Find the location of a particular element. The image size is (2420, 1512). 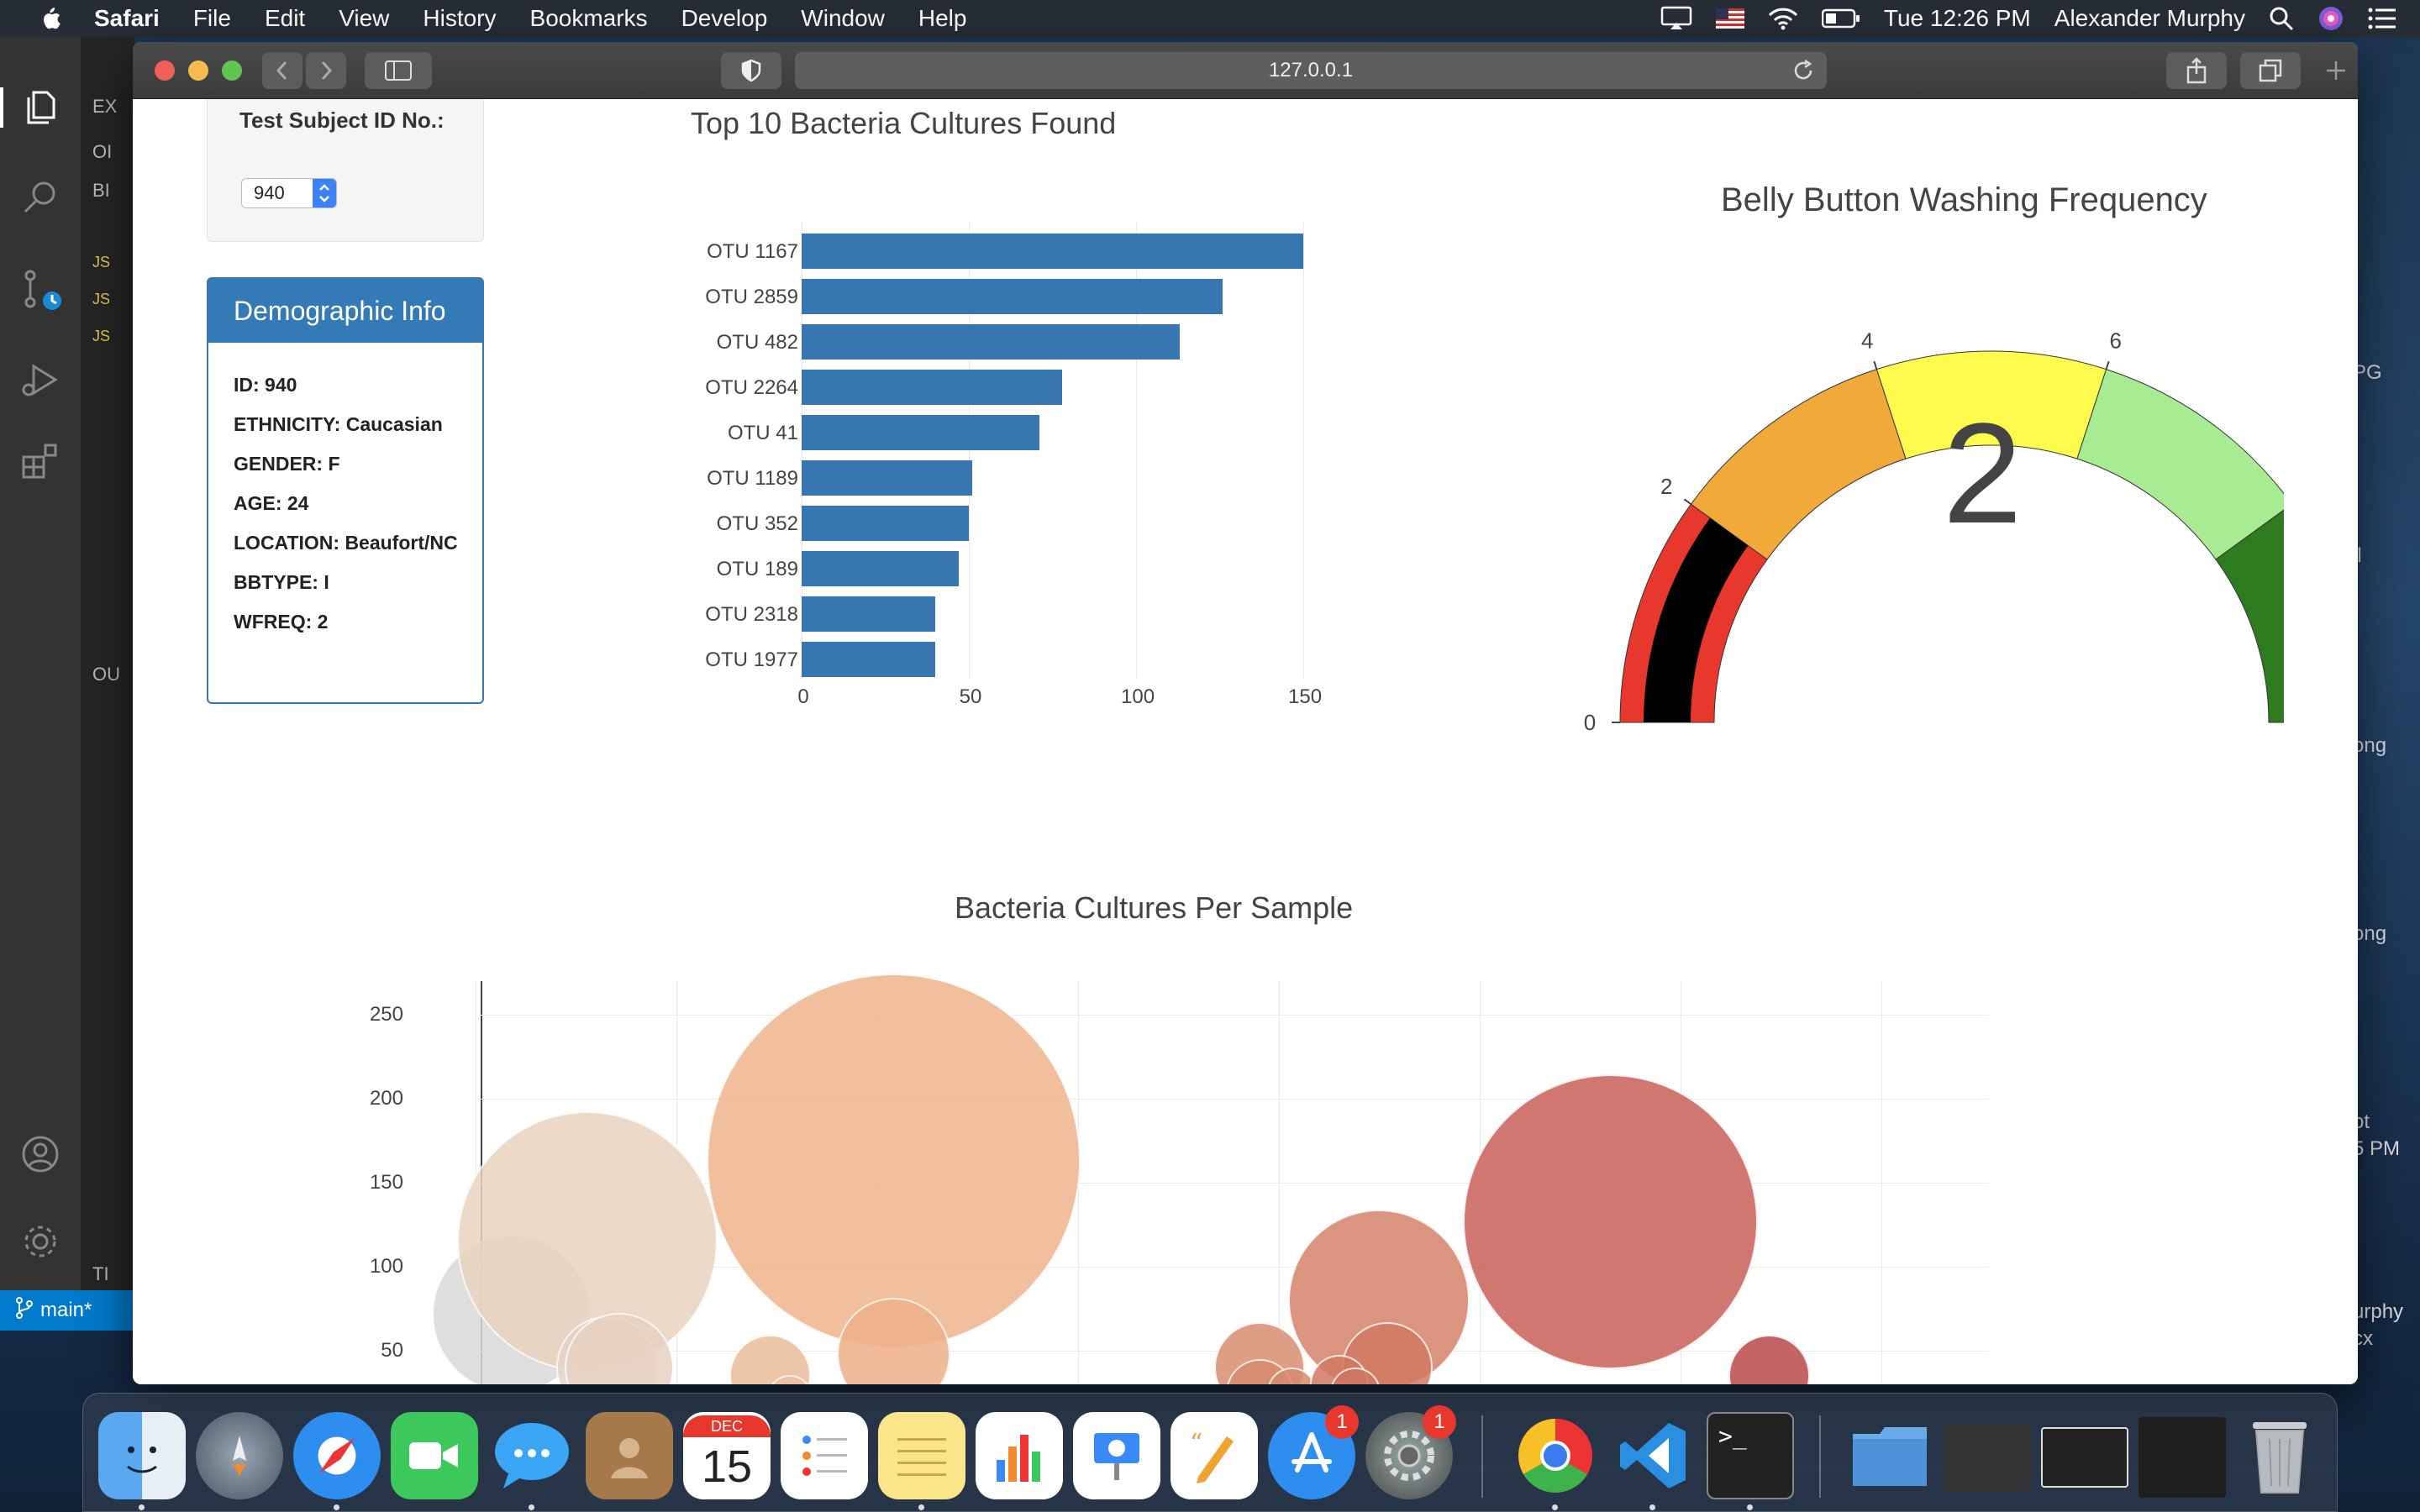

messages-icon is located at coordinates (532, 1455).